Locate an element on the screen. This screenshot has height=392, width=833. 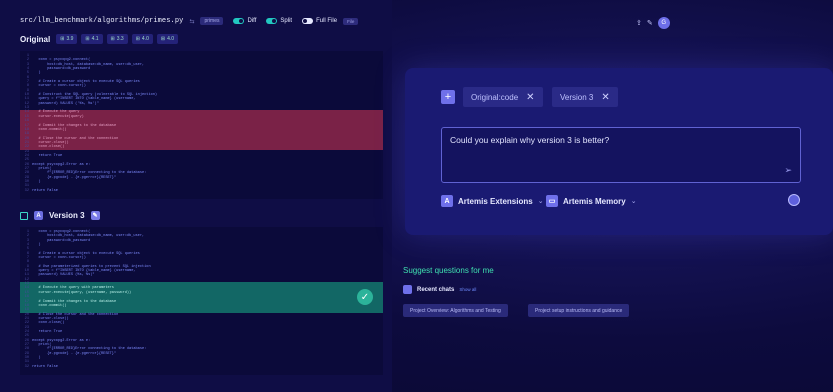
memory-label: Artemis Memory is located at coordinates (594, 201).